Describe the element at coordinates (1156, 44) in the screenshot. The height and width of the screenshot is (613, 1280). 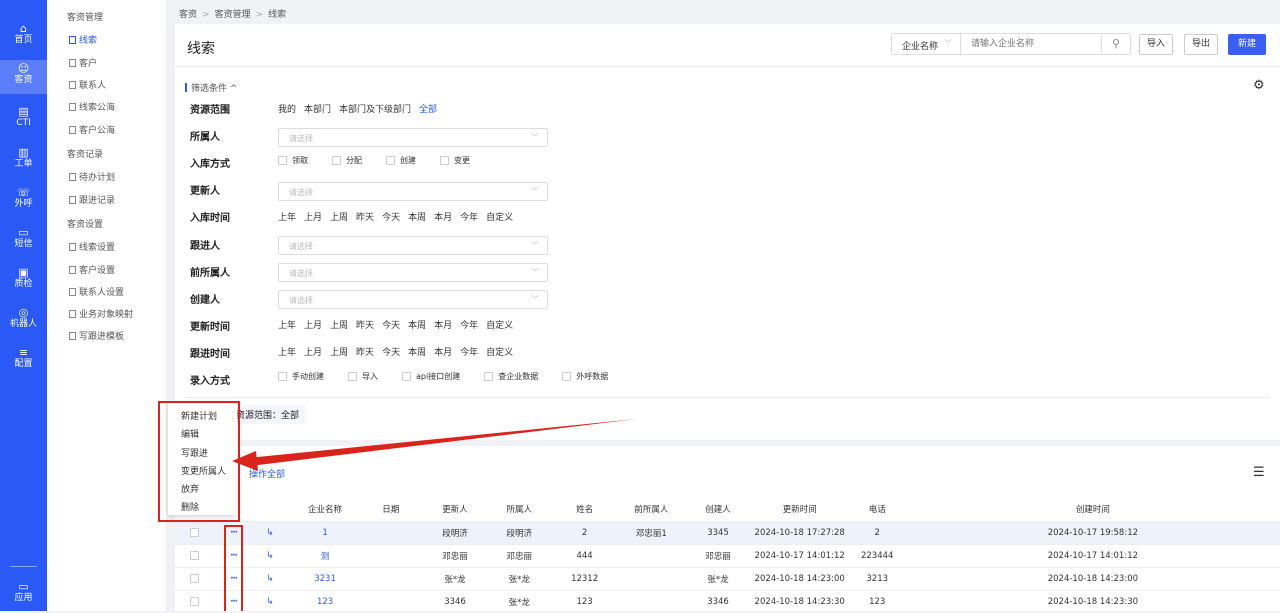
I see `import-button: 导入` at that location.